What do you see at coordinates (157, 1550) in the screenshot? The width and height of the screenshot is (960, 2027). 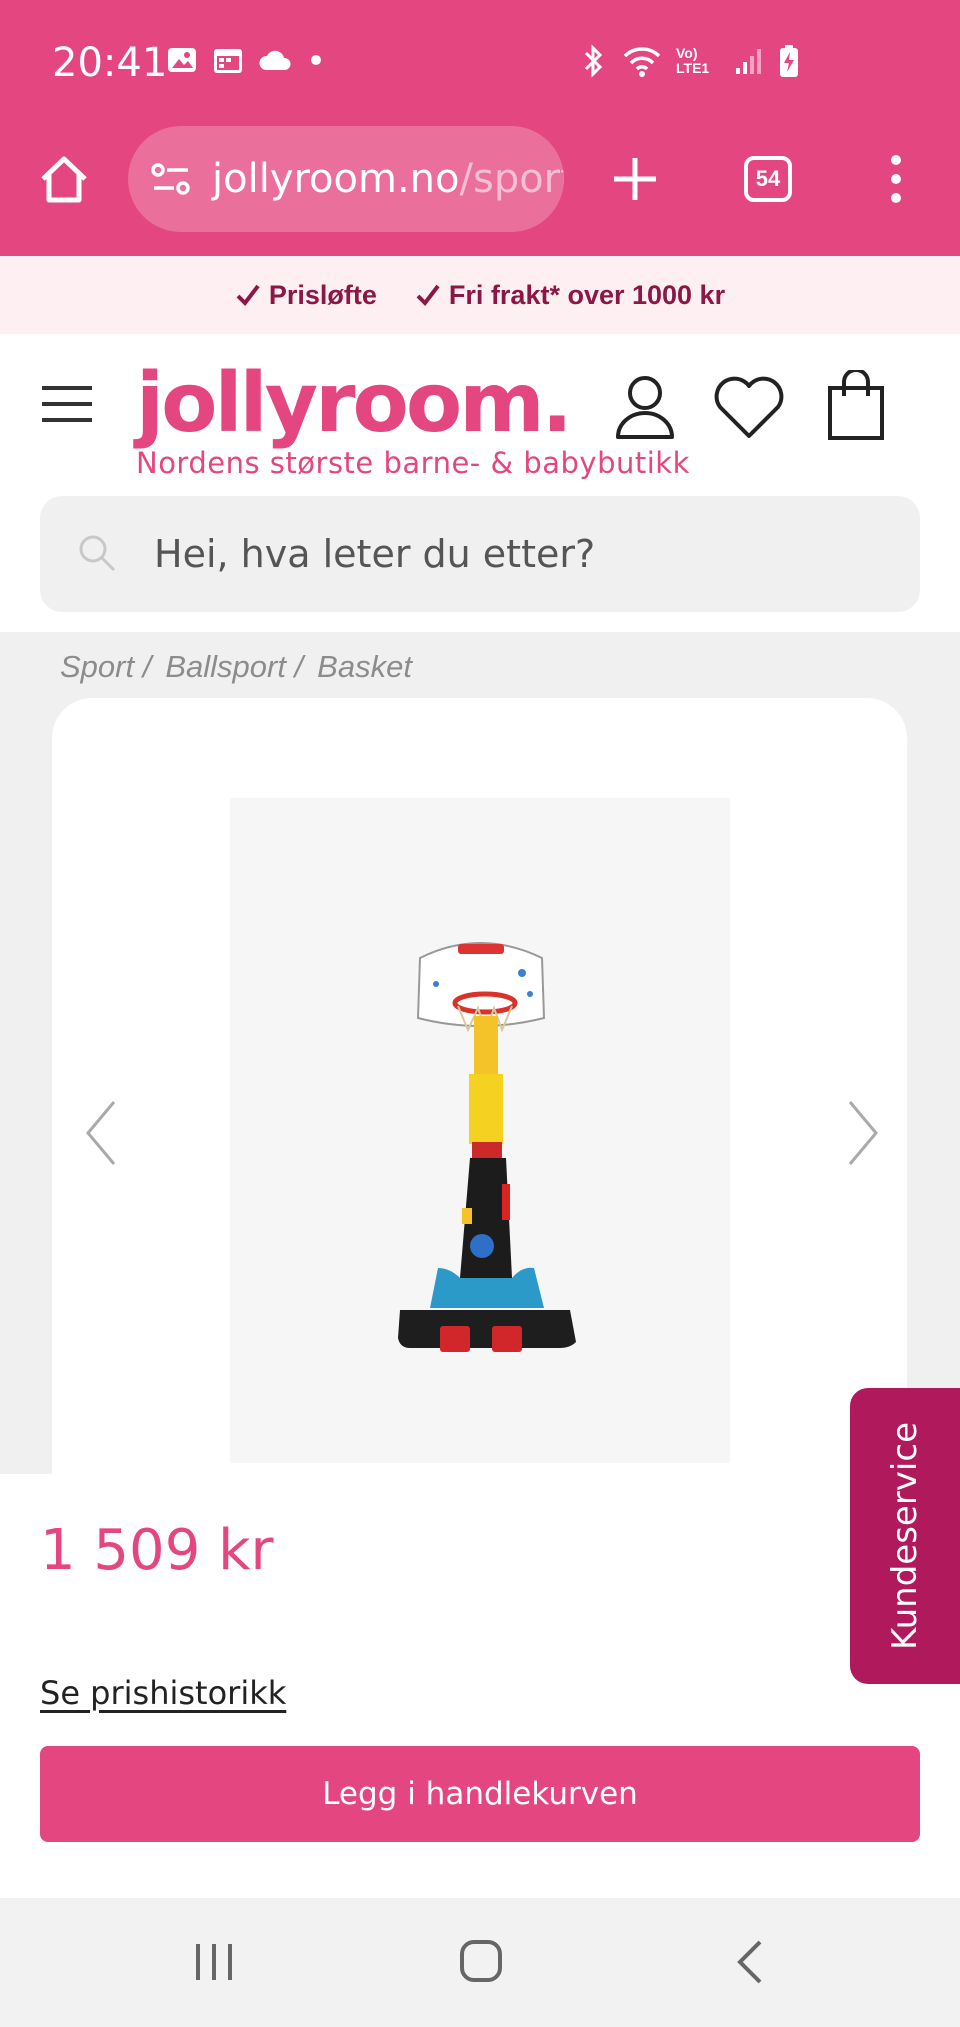 I see `product-price: 1 509 kr` at bounding box center [157, 1550].